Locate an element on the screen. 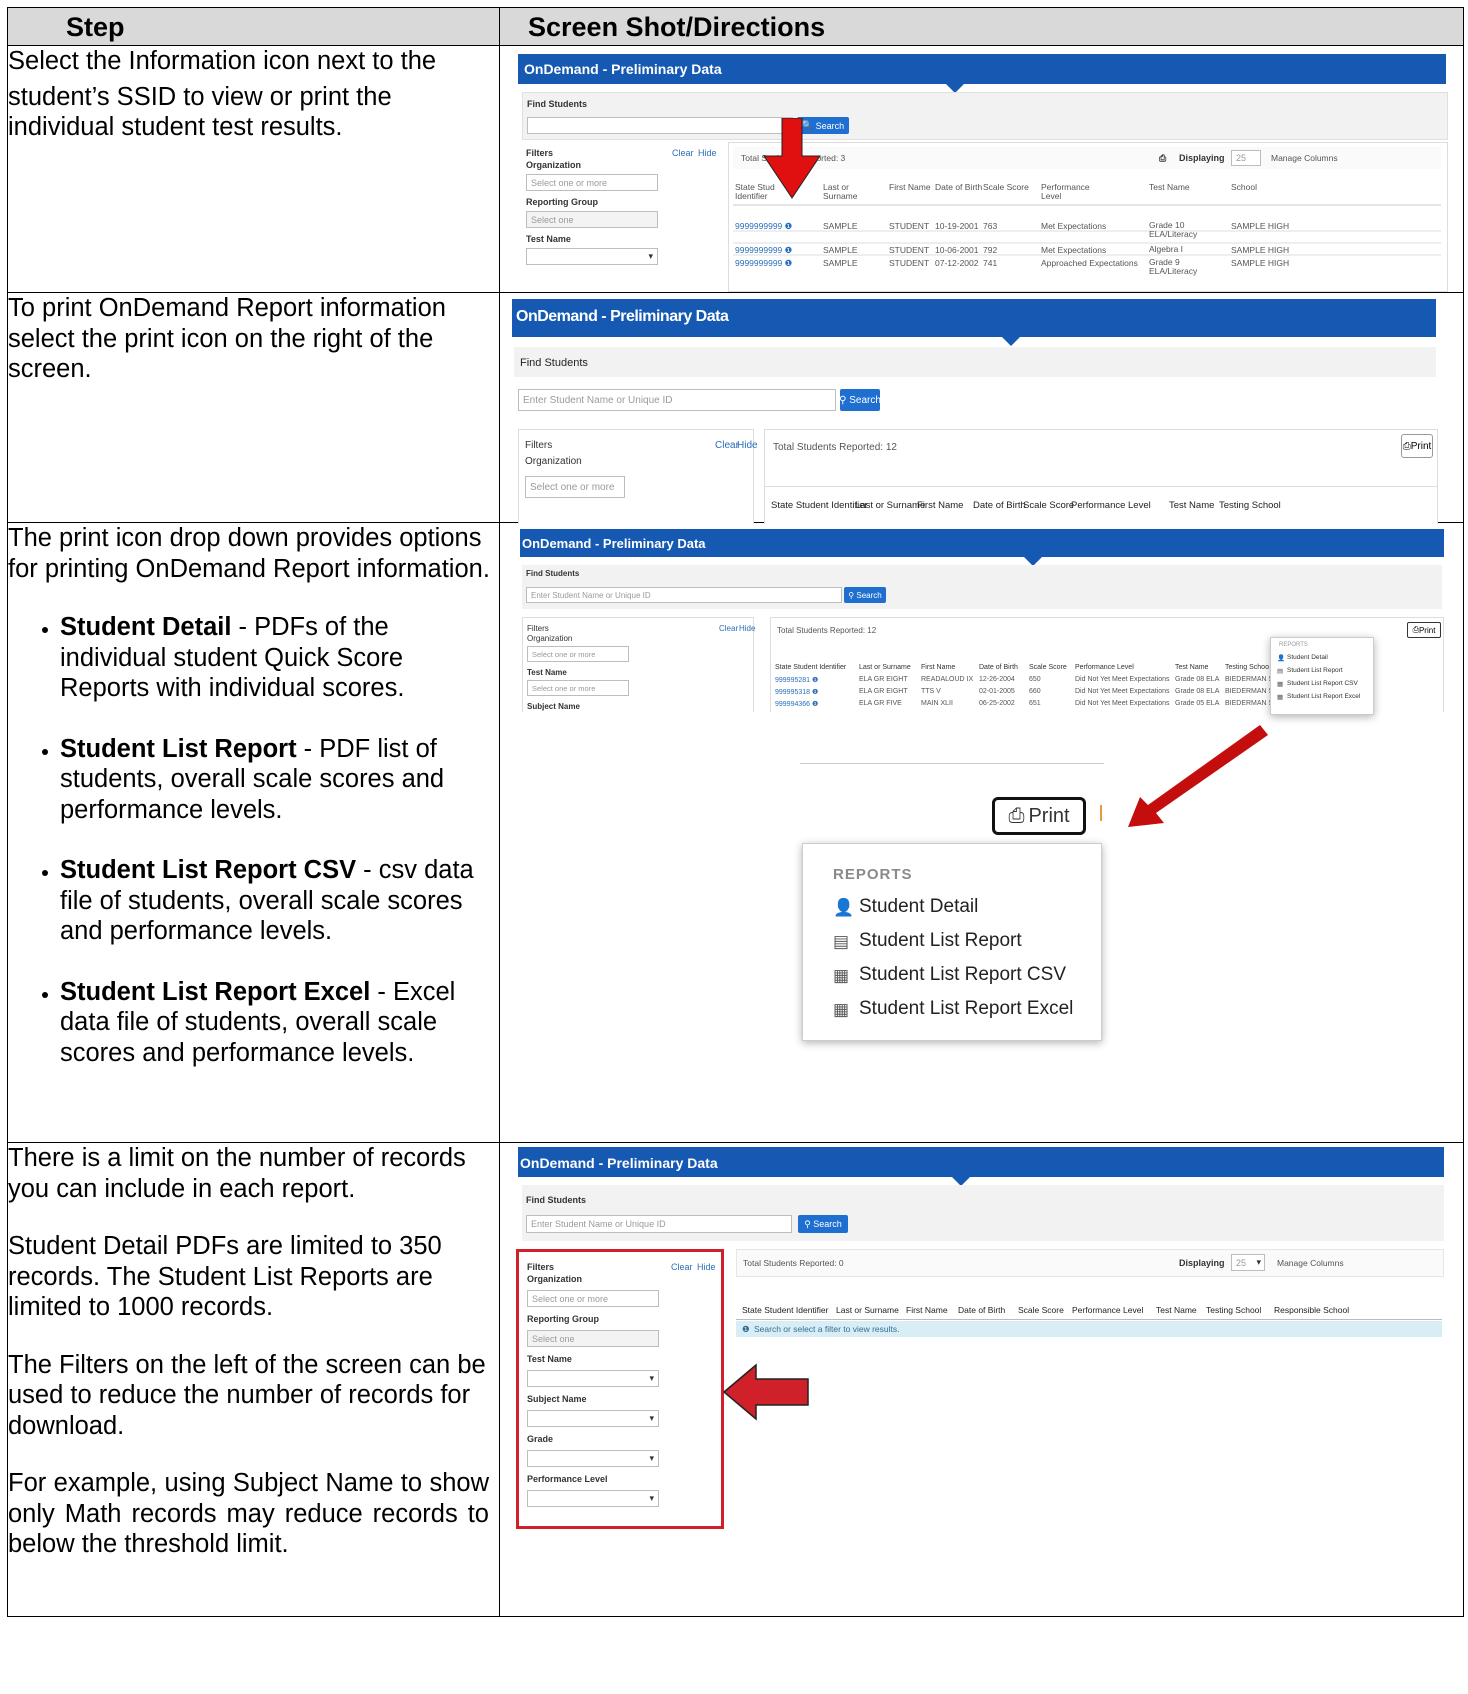  print-icon: ⎙ is located at coordinates (1162, 158).